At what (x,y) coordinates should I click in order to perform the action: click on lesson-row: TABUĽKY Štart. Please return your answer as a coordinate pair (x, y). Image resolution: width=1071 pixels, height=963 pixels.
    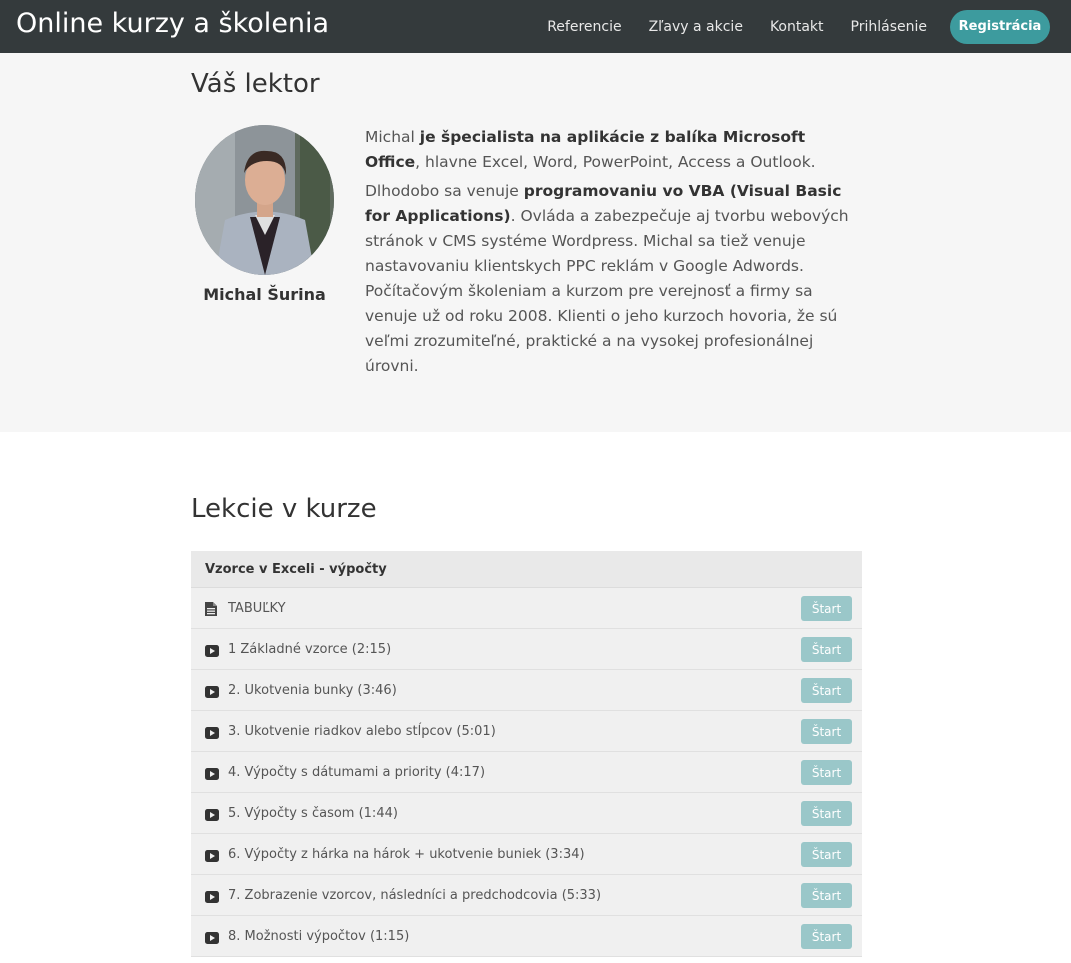
    Looking at the image, I should click on (526, 608).